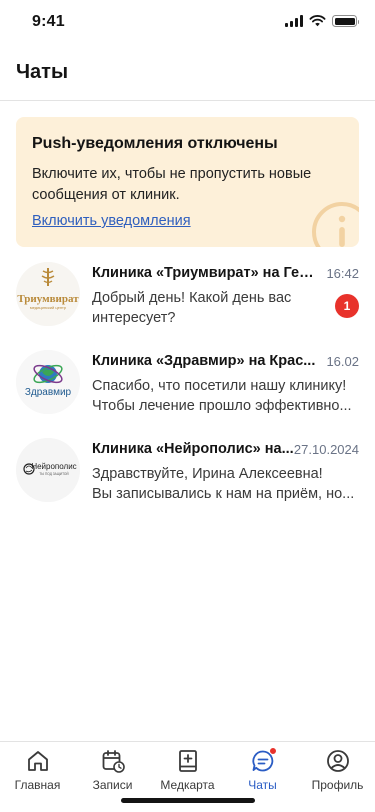 This screenshot has height=812, width=375. I want to click on status-icons, so click(322, 21).